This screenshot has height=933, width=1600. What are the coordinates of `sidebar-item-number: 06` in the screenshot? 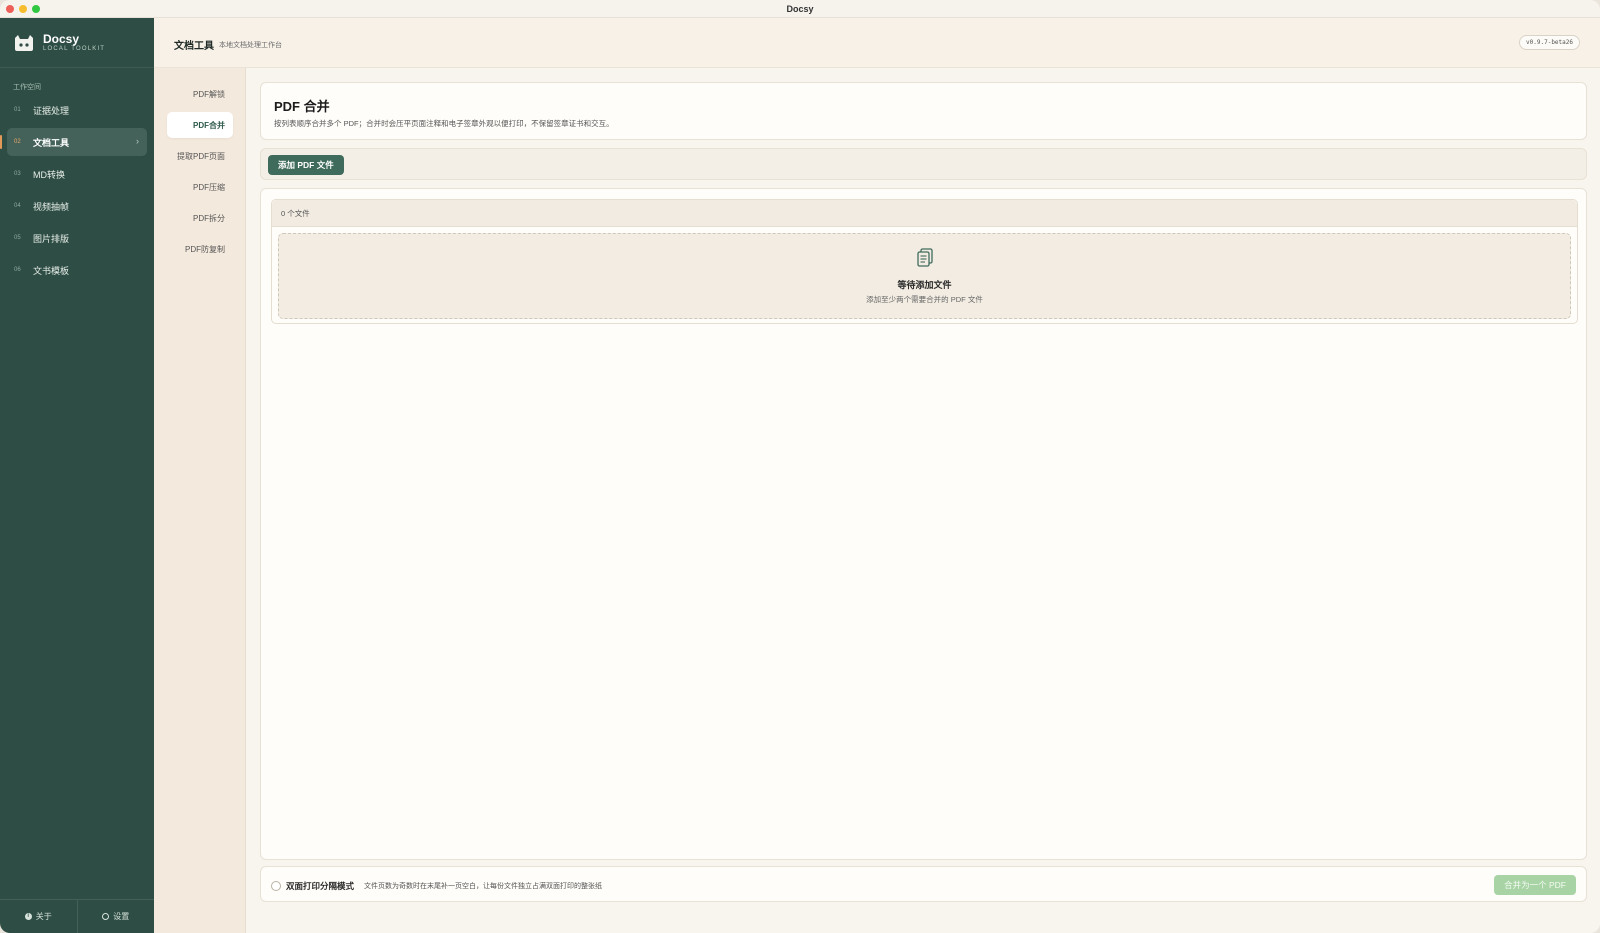 It's located at (17, 270).